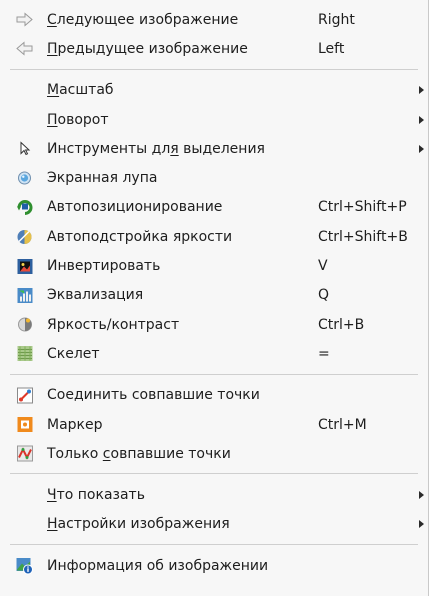  What do you see at coordinates (24, 266) in the screenshot?
I see `invert-icon` at bounding box center [24, 266].